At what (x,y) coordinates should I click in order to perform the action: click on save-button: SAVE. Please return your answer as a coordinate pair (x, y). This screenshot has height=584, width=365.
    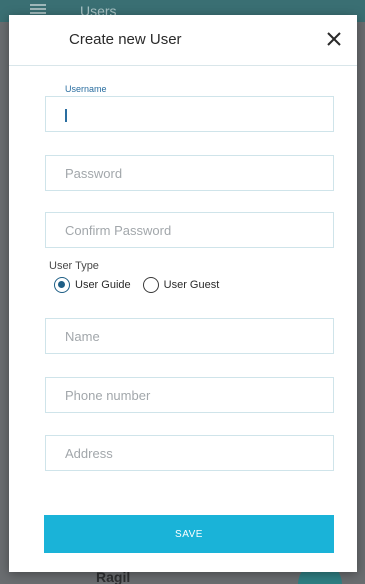
    Looking at the image, I should click on (189, 534).